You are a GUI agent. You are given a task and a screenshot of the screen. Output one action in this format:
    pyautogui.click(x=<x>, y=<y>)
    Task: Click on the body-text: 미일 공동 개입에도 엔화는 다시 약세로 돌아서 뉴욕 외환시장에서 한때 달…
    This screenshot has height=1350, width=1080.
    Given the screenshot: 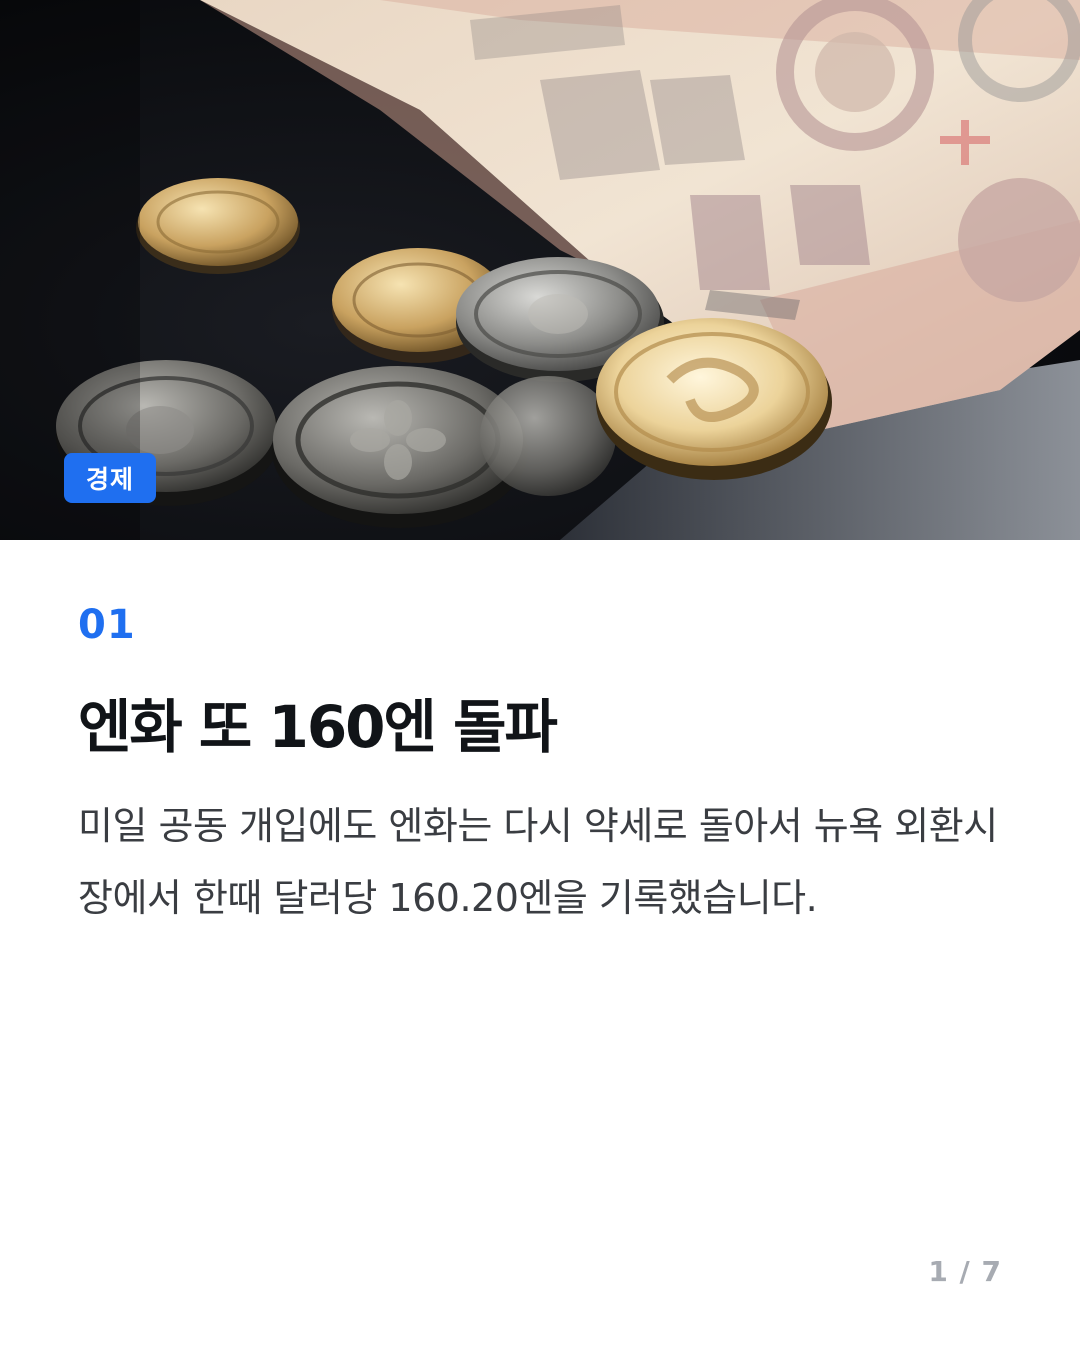 What is the action you would take?
    pyautogui.click(x=538, y=862)
    